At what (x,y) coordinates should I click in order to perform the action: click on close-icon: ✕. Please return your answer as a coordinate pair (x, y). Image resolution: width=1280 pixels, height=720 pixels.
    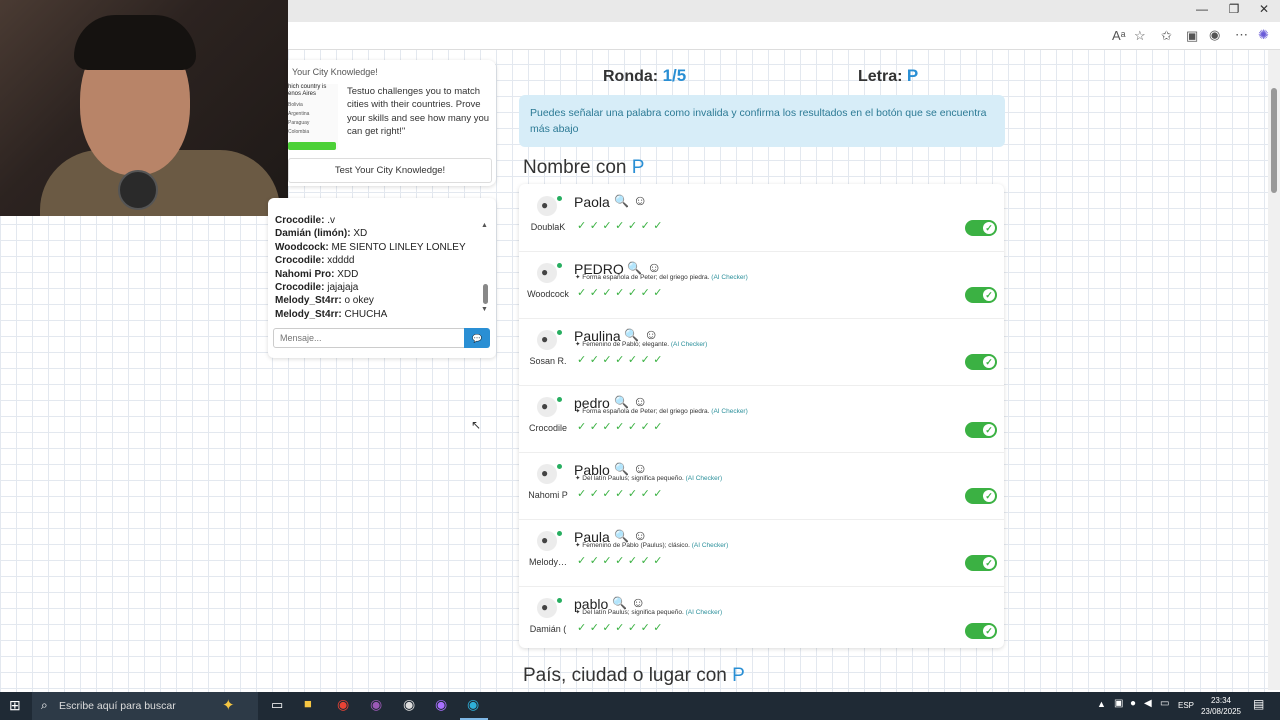
    Looking at the image, I should click on (1264, 9).